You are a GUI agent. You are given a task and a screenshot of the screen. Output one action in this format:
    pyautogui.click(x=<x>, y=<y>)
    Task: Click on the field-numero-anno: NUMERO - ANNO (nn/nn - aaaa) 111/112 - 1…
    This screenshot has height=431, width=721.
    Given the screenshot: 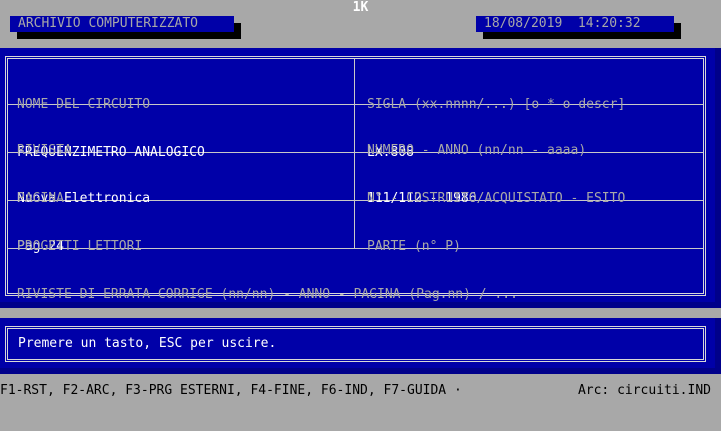 What is the action you would take?
    pyautogui.click(x=530, y=155)
    